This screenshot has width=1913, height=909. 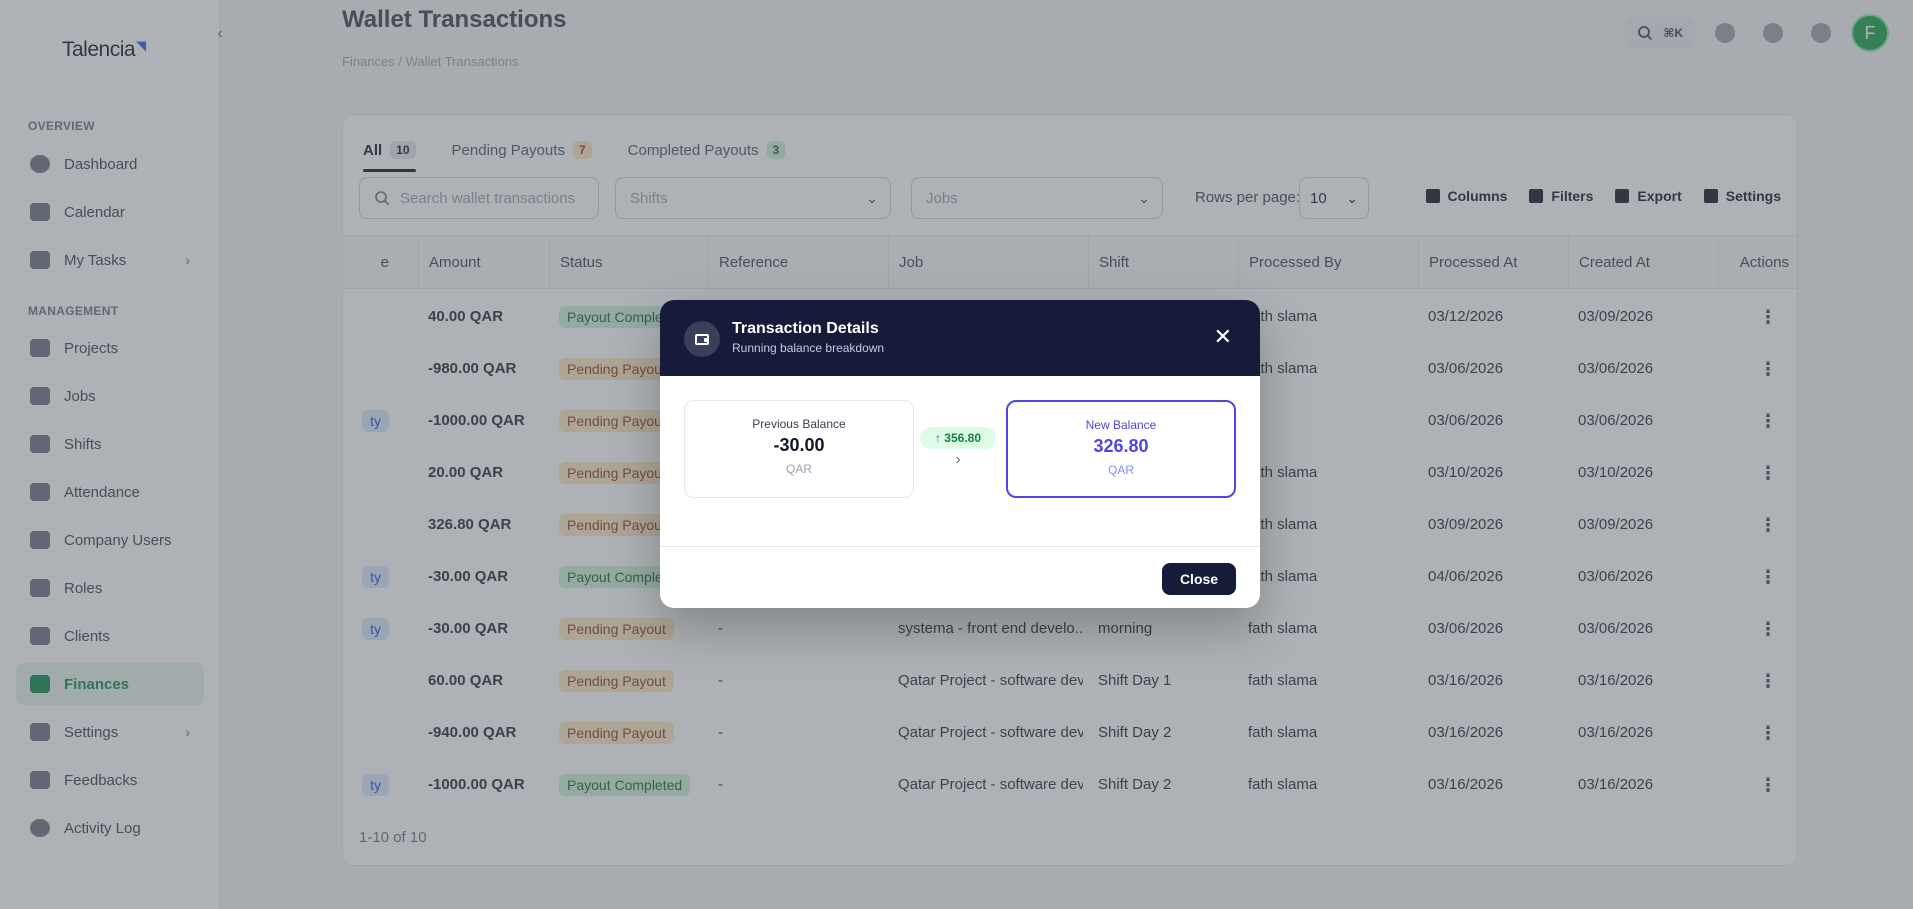 What do you see at coordinates (1121, 425) in the screenshot?
I see `new-balance-label: New Balance` at bounding box center [1121, 425].